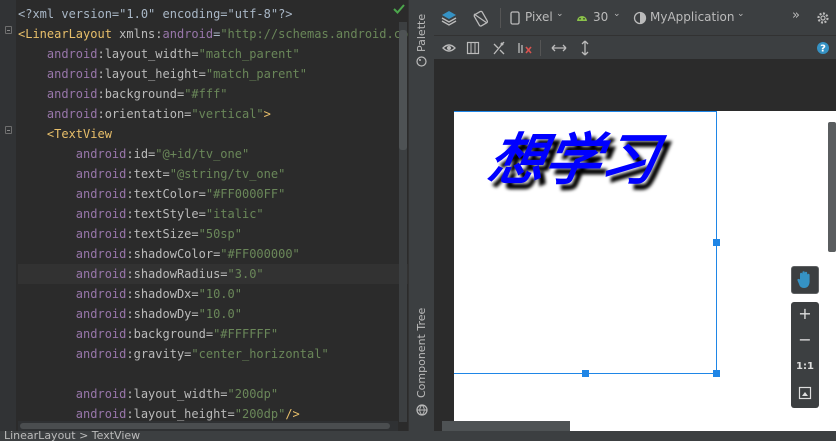 The height and width of the screenshot is (441, 836). I want to click on code-line: android:id="@+id/tv_one", so click(213, 154).